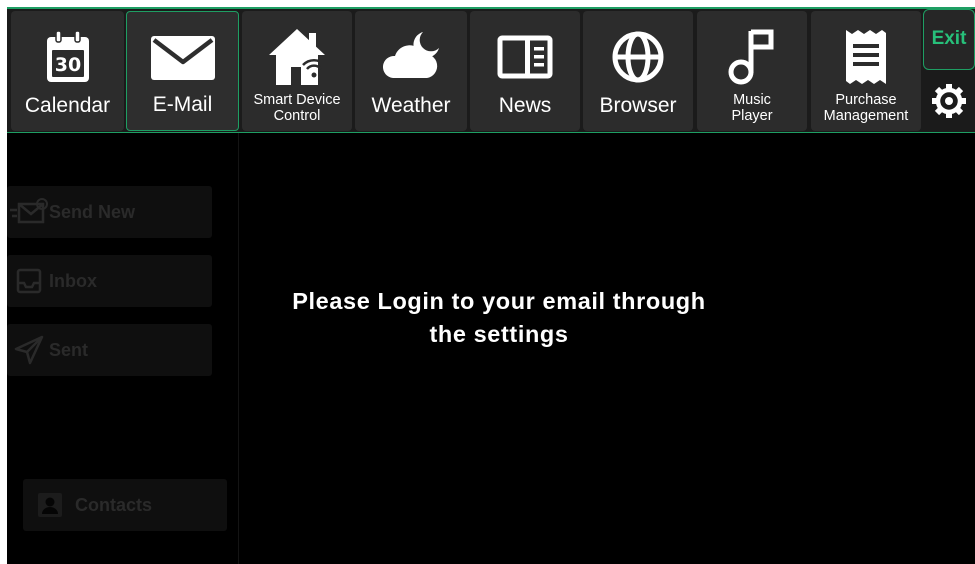  What do you see at coordinates (109, 350) in the screenshot?
I see `sent-button: Sent` at bounding box center [109, 350].